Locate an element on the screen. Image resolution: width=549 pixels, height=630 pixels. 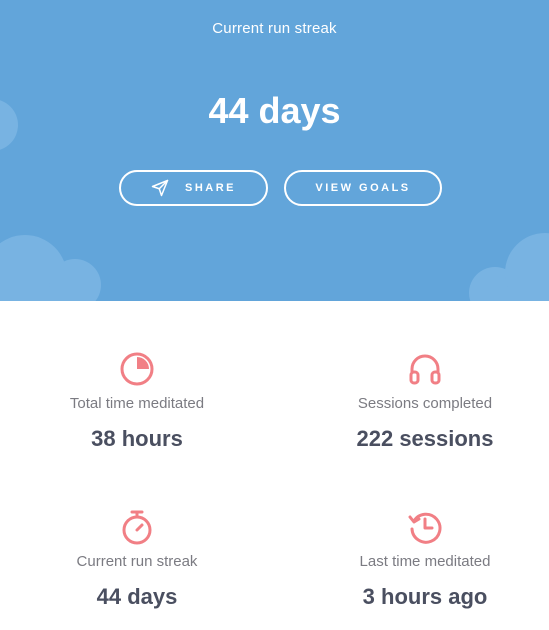
view-goals-button-label: VIEW GOALS is located at coordinates (363, 188).